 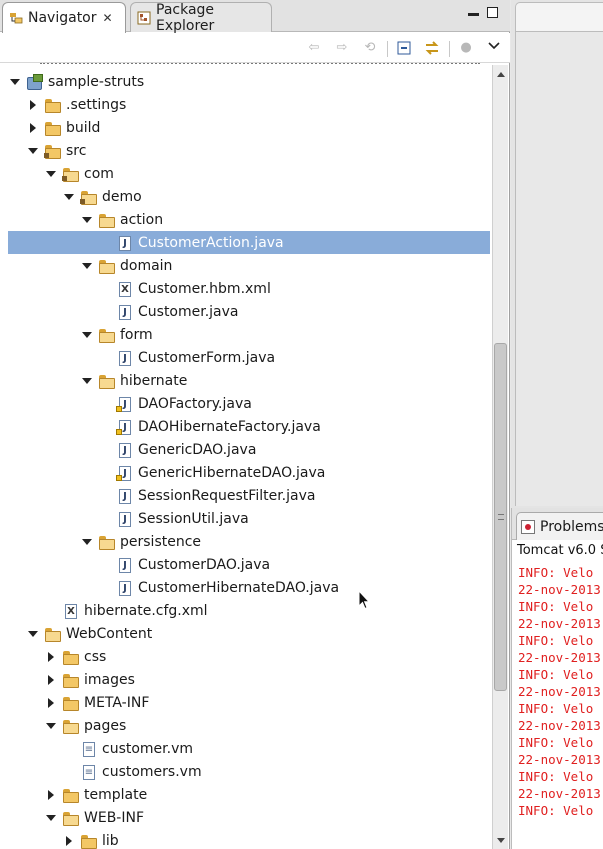 What do you see at coordinates (249, 839) in the screenshot?
I see `tree-item: lib` at bounding box center [249, 839].